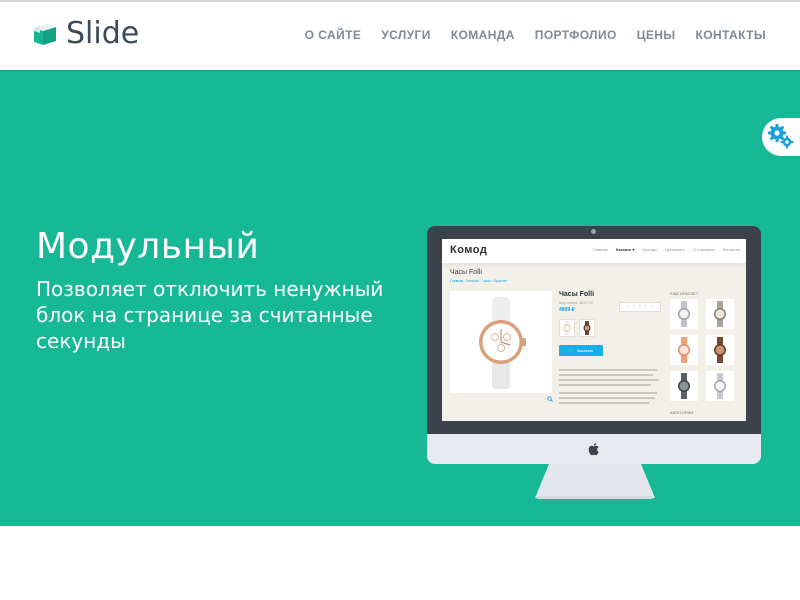 The height and width of the screenshot is (600, 800). Describe the element at coordinates (550, 399) in the screenshot. I see `zoom-icon` at that location.